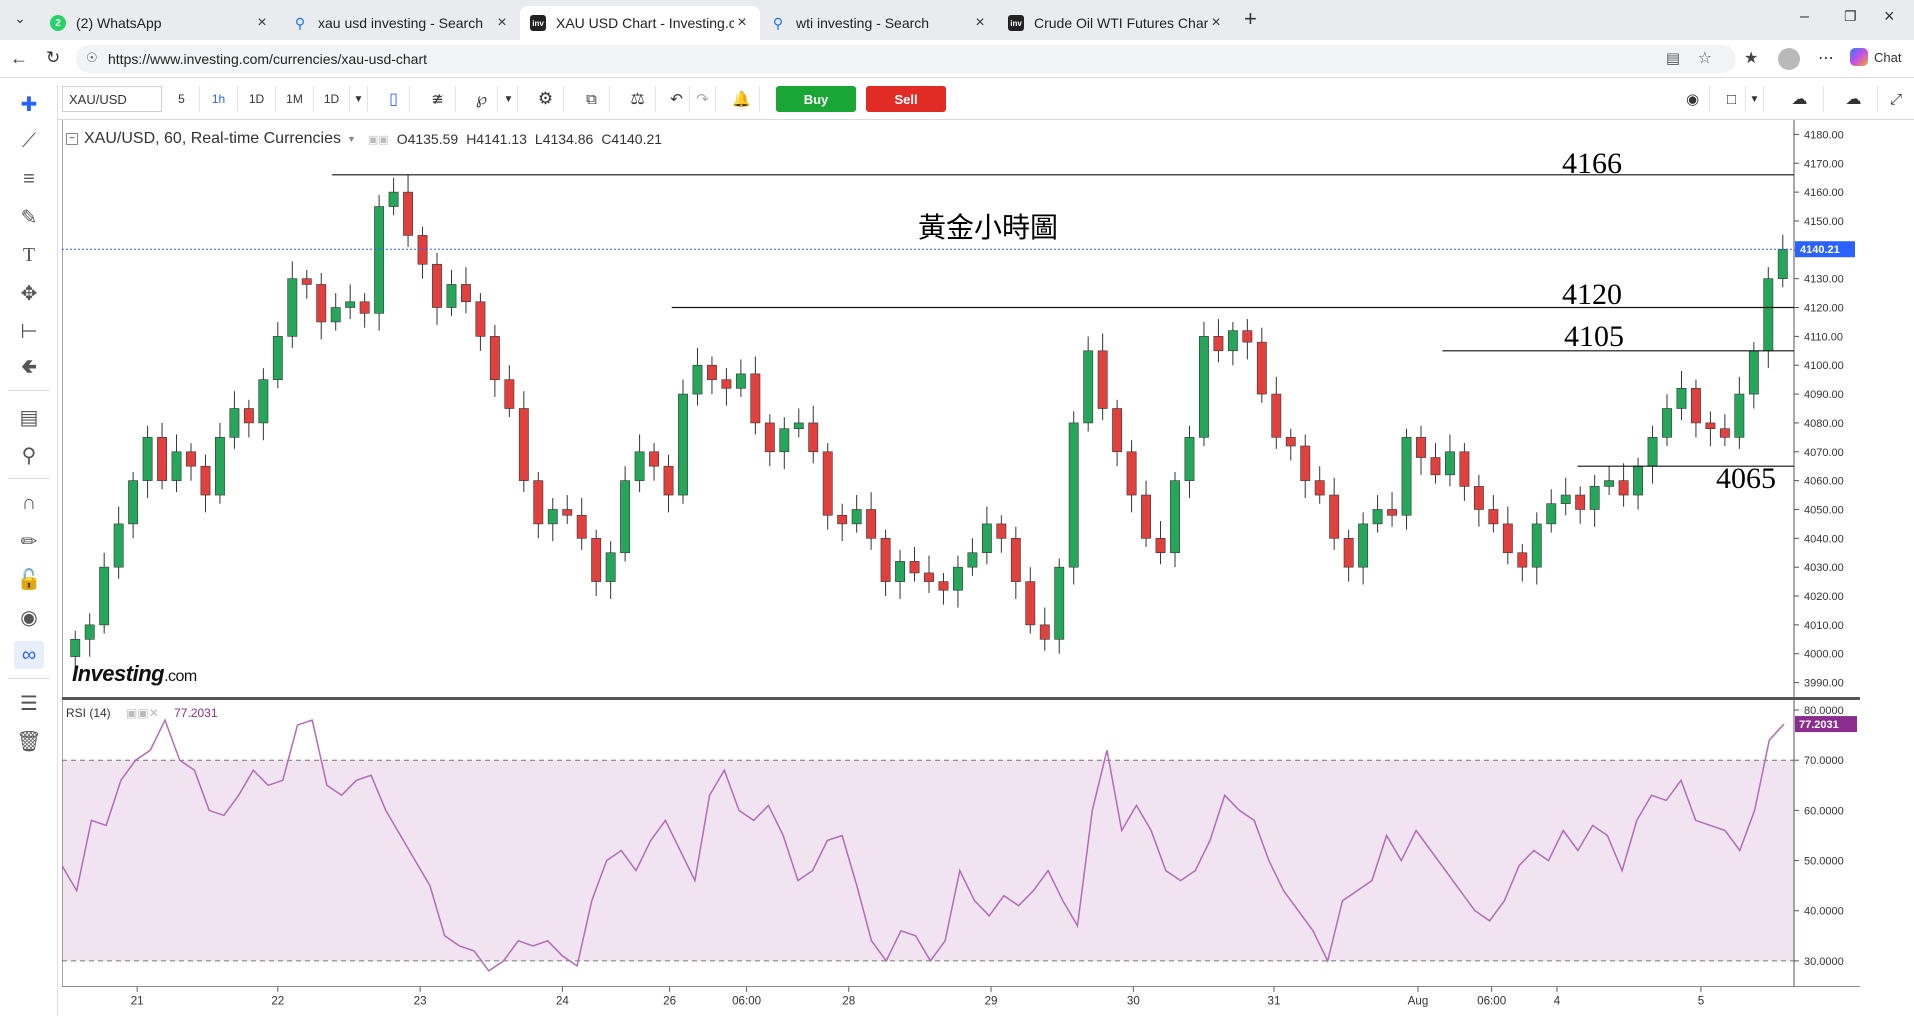 This screenshot has height=1016, width=1914. Describe the element at coordinates (1751, 58) in the screenshot. I see `favorites-icon: ★` at that location.